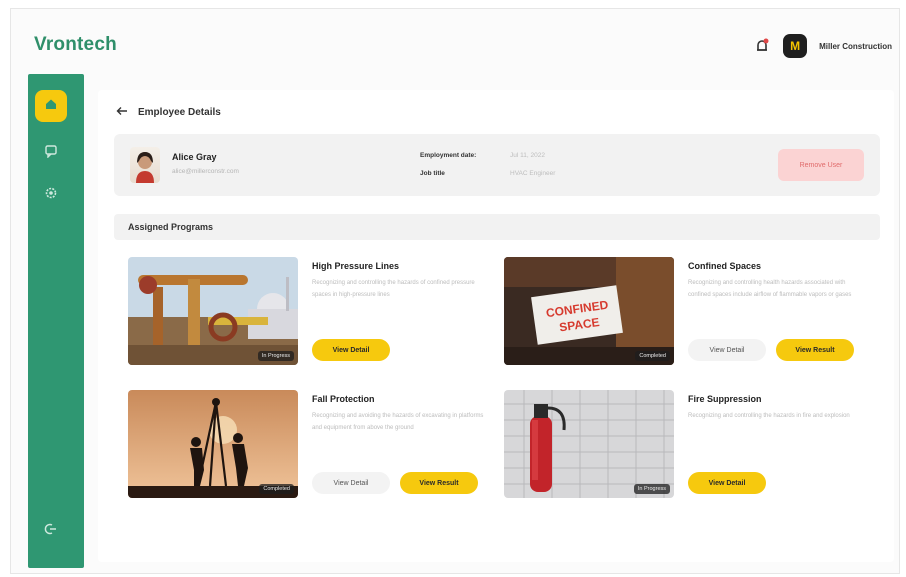  What do you see at coordinates (343, 399) in the screenshot?
I see `program-title: Fall Protection` at bounding box center [343, 399].